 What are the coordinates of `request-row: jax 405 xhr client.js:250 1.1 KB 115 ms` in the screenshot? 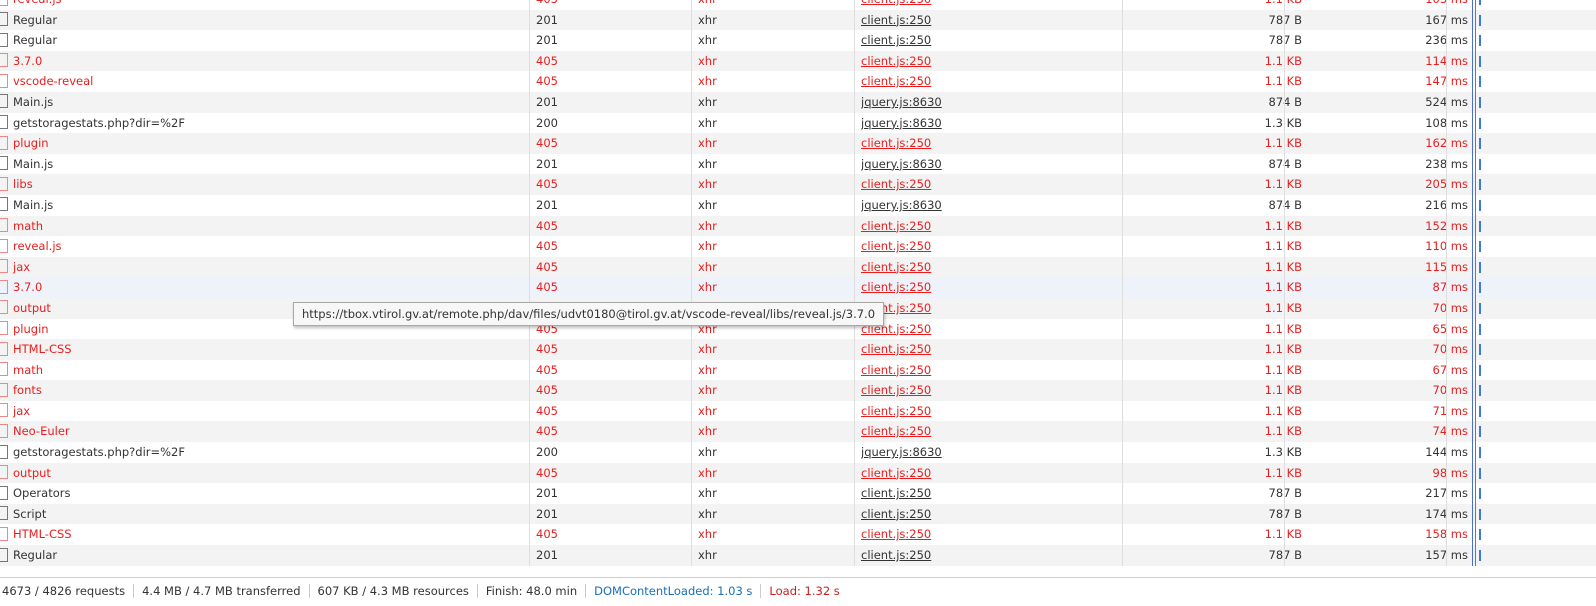 It's located at (798, 267).